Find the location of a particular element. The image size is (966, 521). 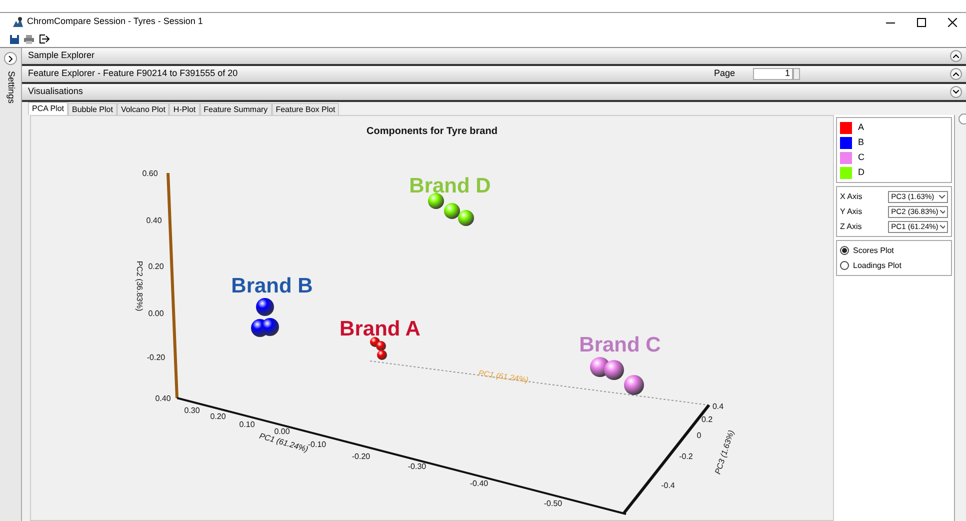

panel-title: Visualisations is located at coordinates (56, 91).